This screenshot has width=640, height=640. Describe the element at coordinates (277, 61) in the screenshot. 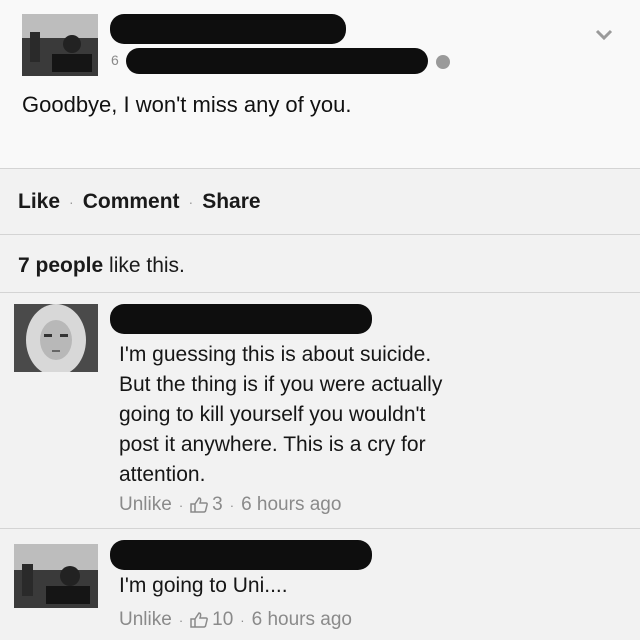

I see `redacted-post-meta` at that location.